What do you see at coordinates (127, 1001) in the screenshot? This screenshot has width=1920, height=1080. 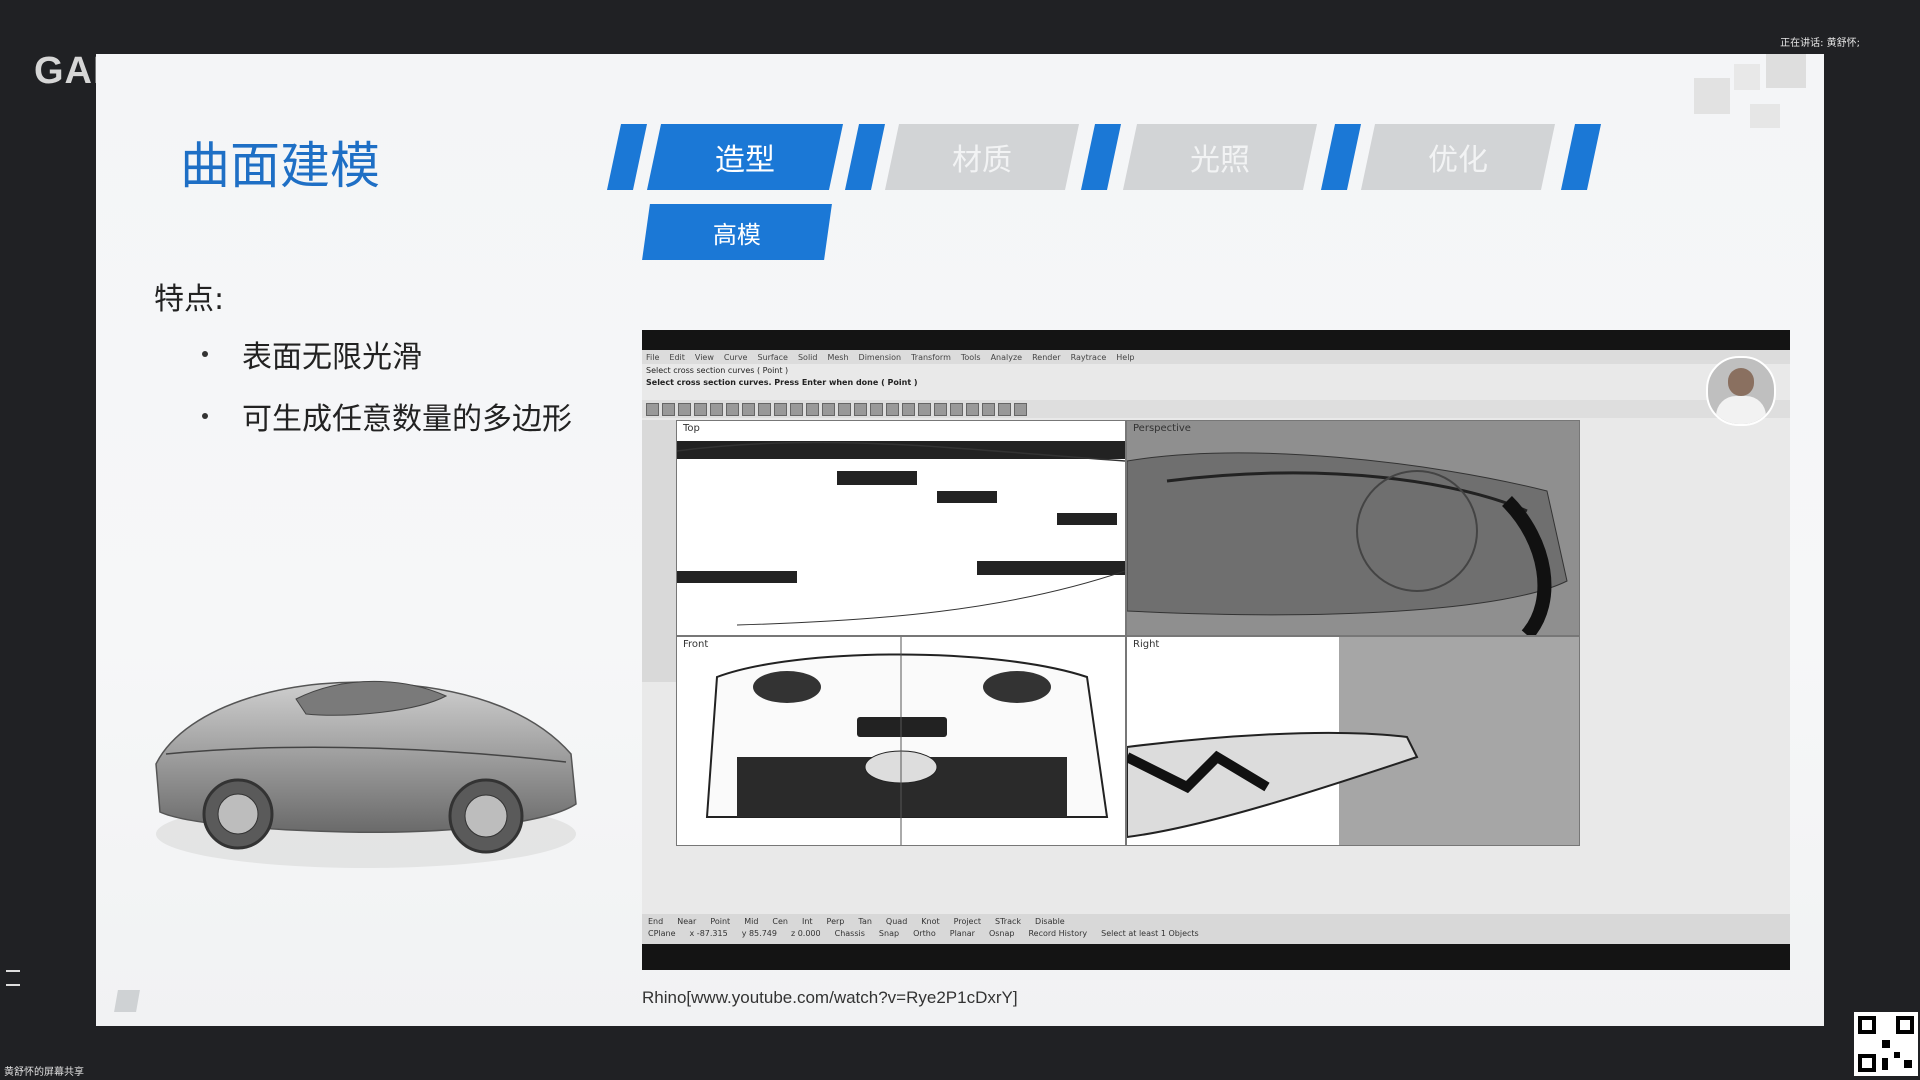 I see `slide-logo-icon` at bounding box center [127, 1001].